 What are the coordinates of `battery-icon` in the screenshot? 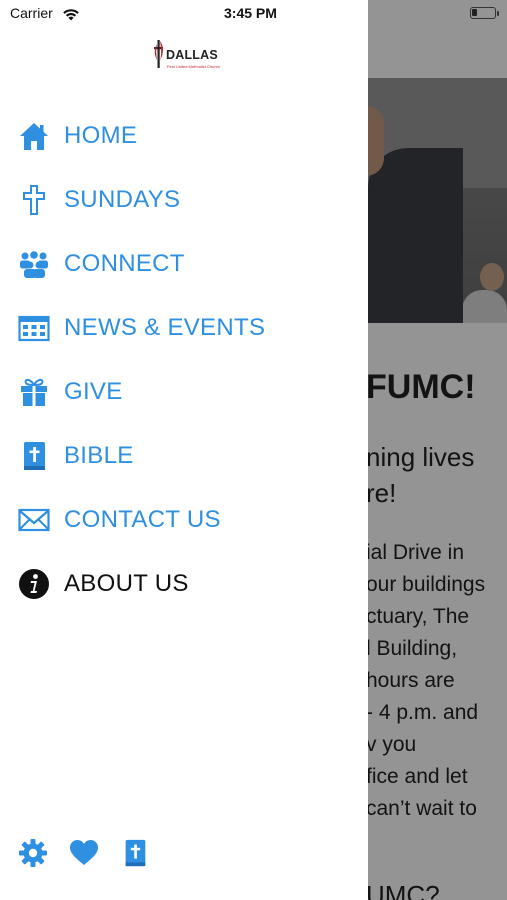 It's located at (484, 13).